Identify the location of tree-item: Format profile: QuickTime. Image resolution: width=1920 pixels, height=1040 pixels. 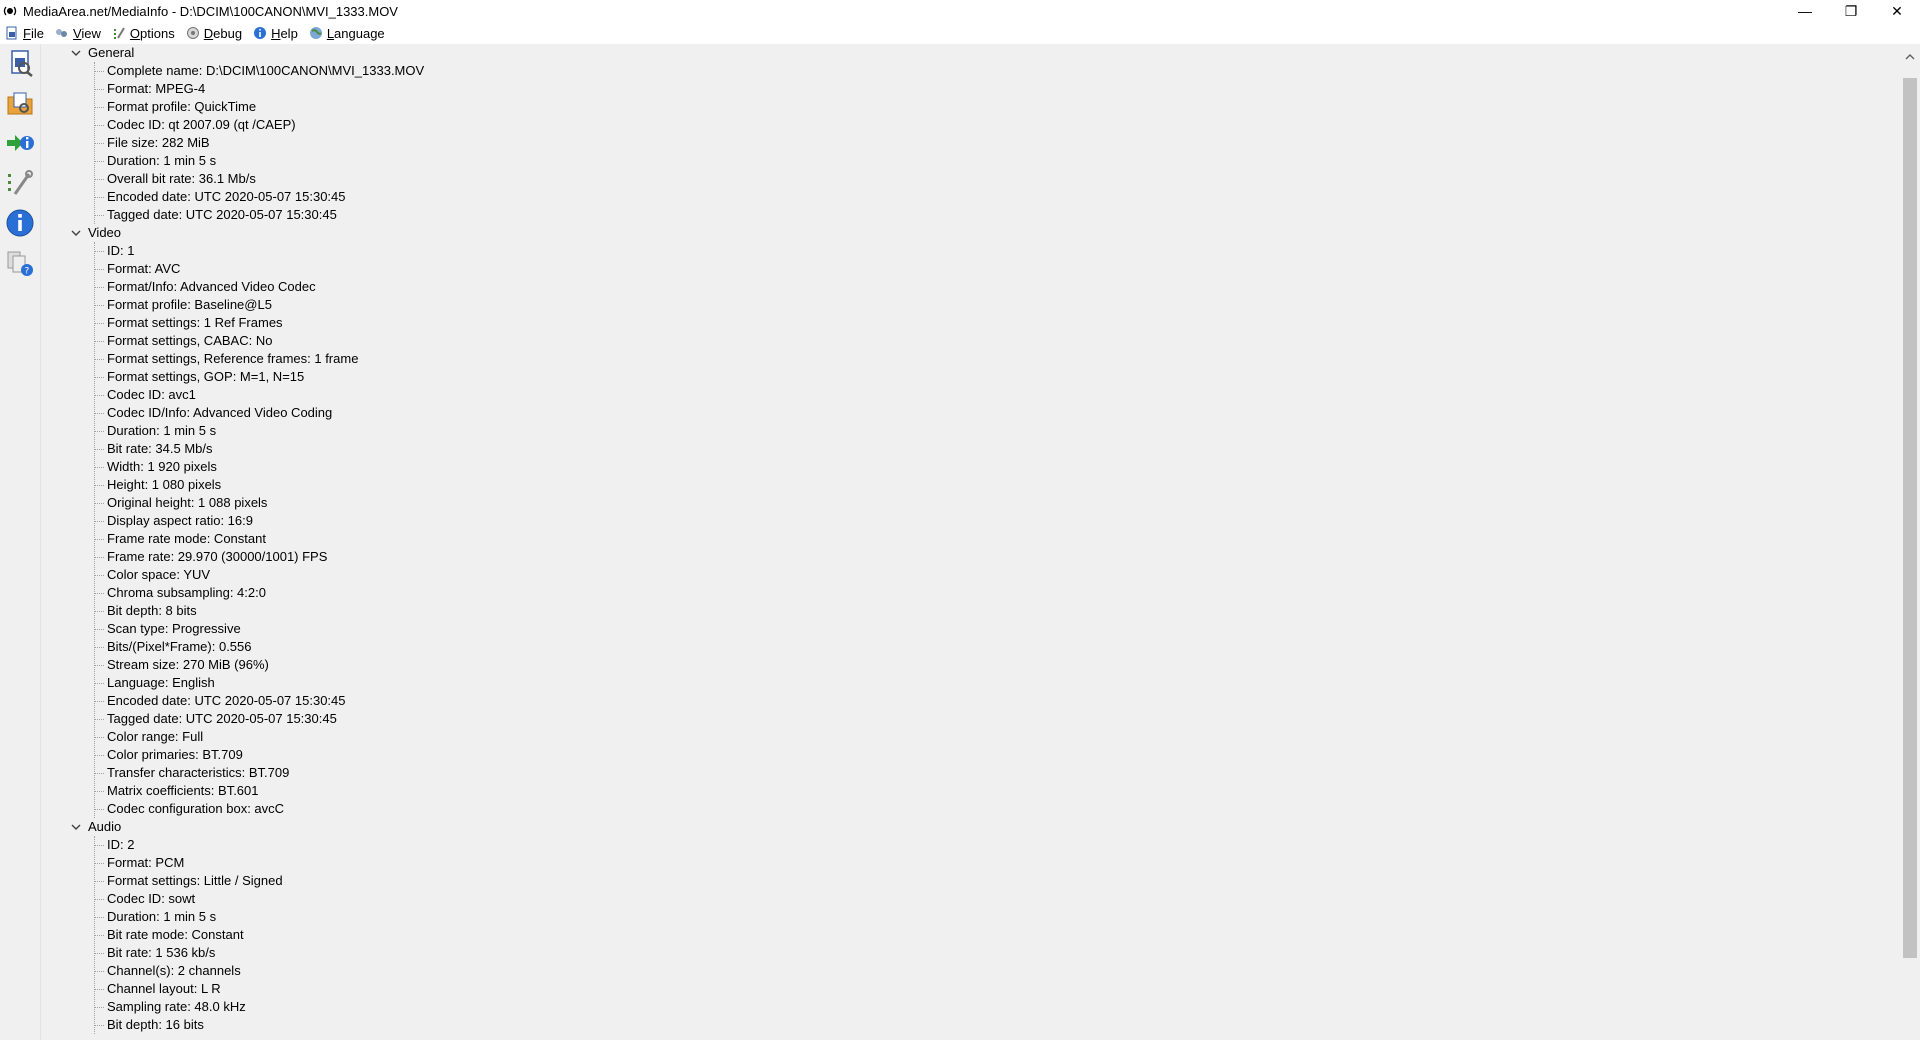
(971, 107).